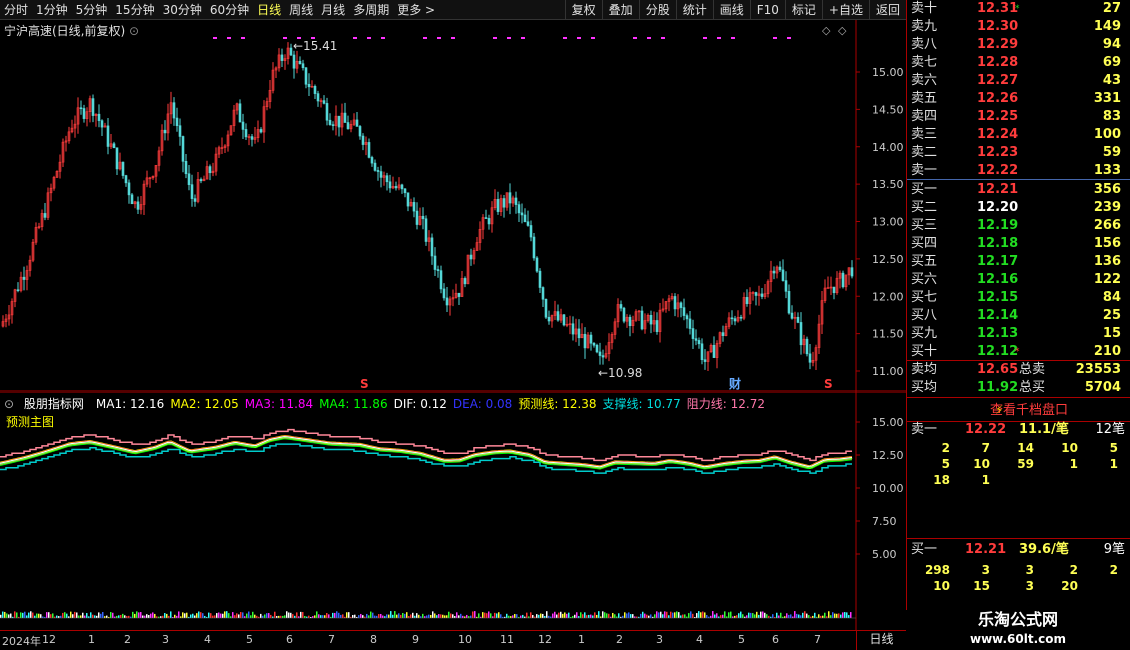 This screenshot has width=1130, height=650. What do you see at coordinates (845, 10) in the screenshot?
I see `toolbar-action-7: +自选` at bounding box center [845, 10].